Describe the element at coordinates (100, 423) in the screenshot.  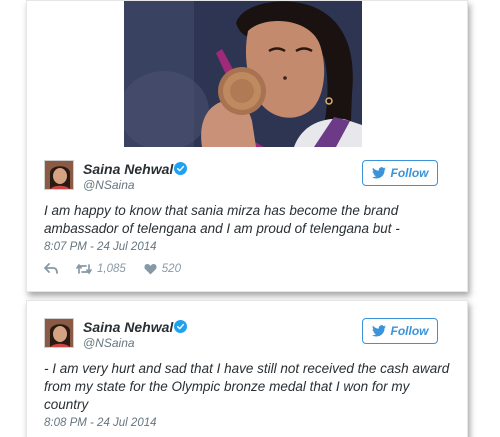
I see `tweet-timestamp: 8:08 PM - 24 Jul 2014` at that location.